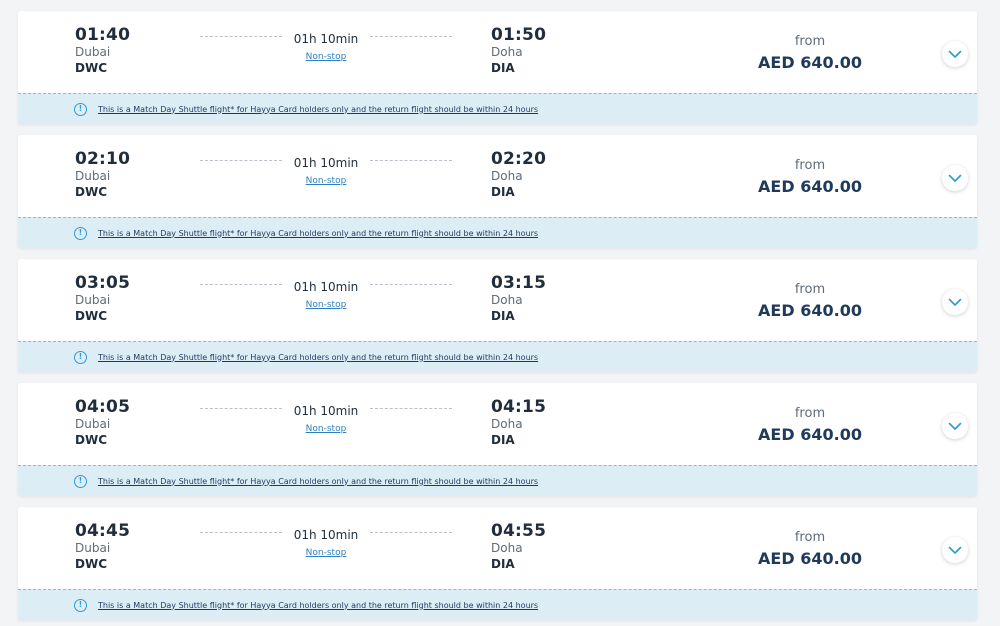 Image resolution: width=1000 pixels, height=626 pixels. I want to click on departure-time: 04:45, so click(103, 531).